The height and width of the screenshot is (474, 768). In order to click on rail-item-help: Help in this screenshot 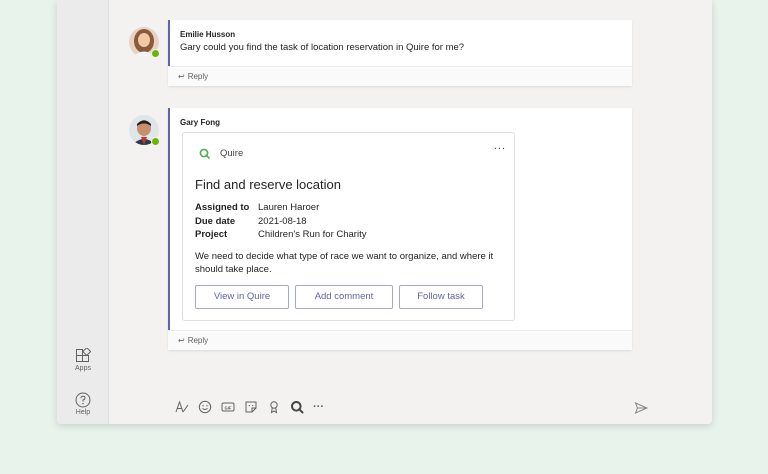, I will do `click(83, 404)`.